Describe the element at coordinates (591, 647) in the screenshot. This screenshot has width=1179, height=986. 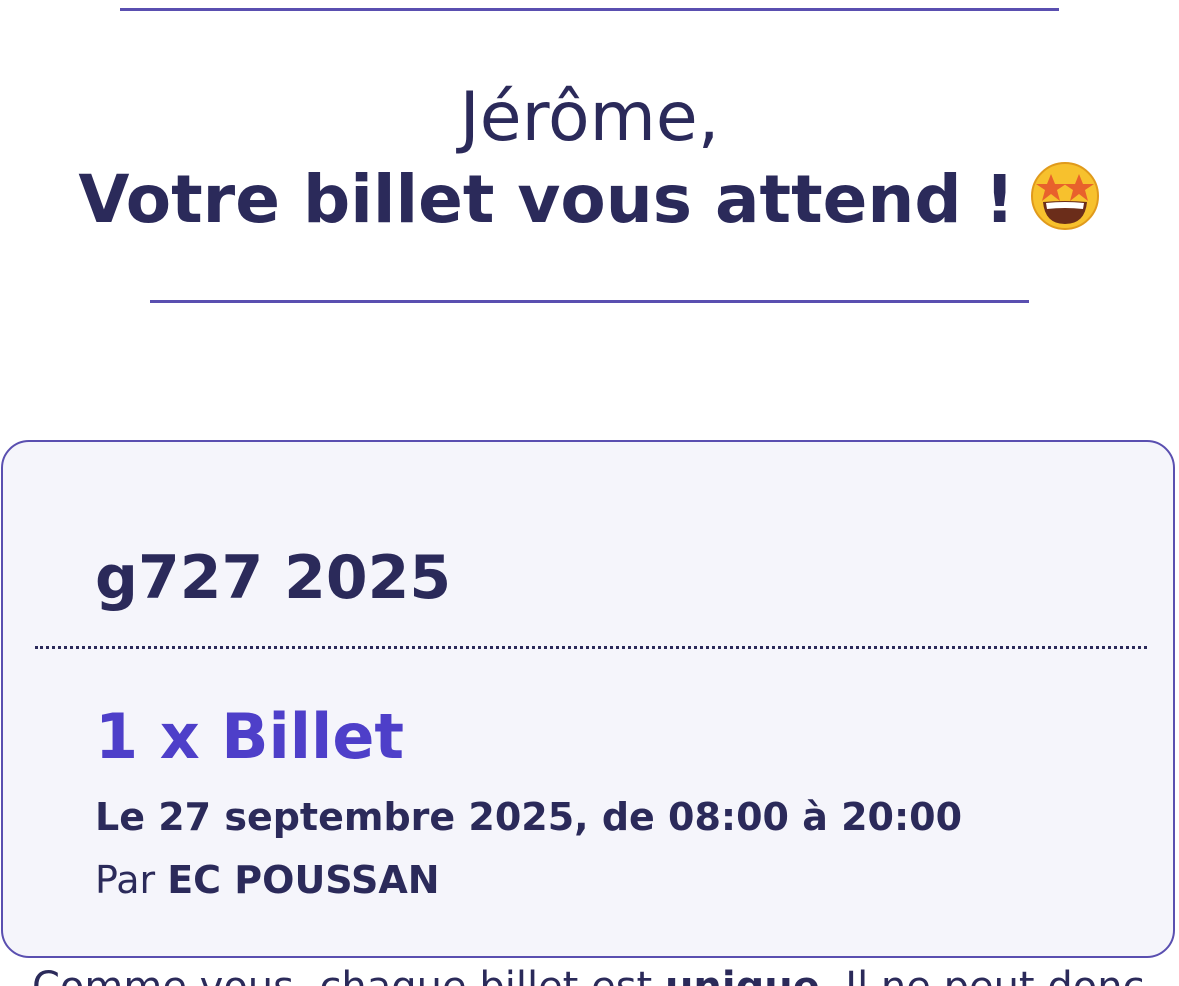
I see `dotted-separator` at that location.